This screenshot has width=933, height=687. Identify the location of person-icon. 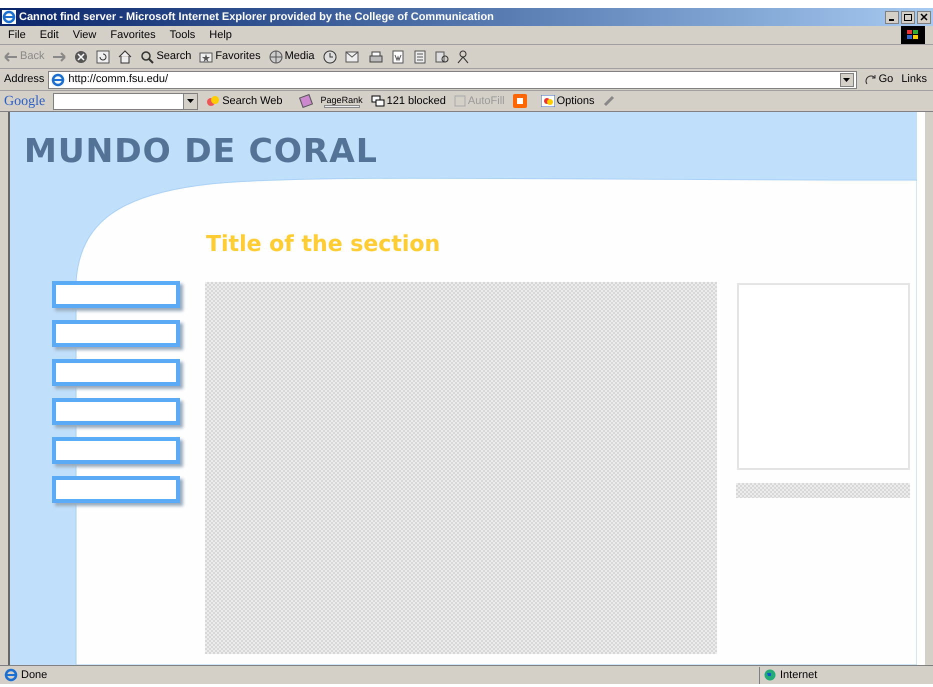
(462, 57).